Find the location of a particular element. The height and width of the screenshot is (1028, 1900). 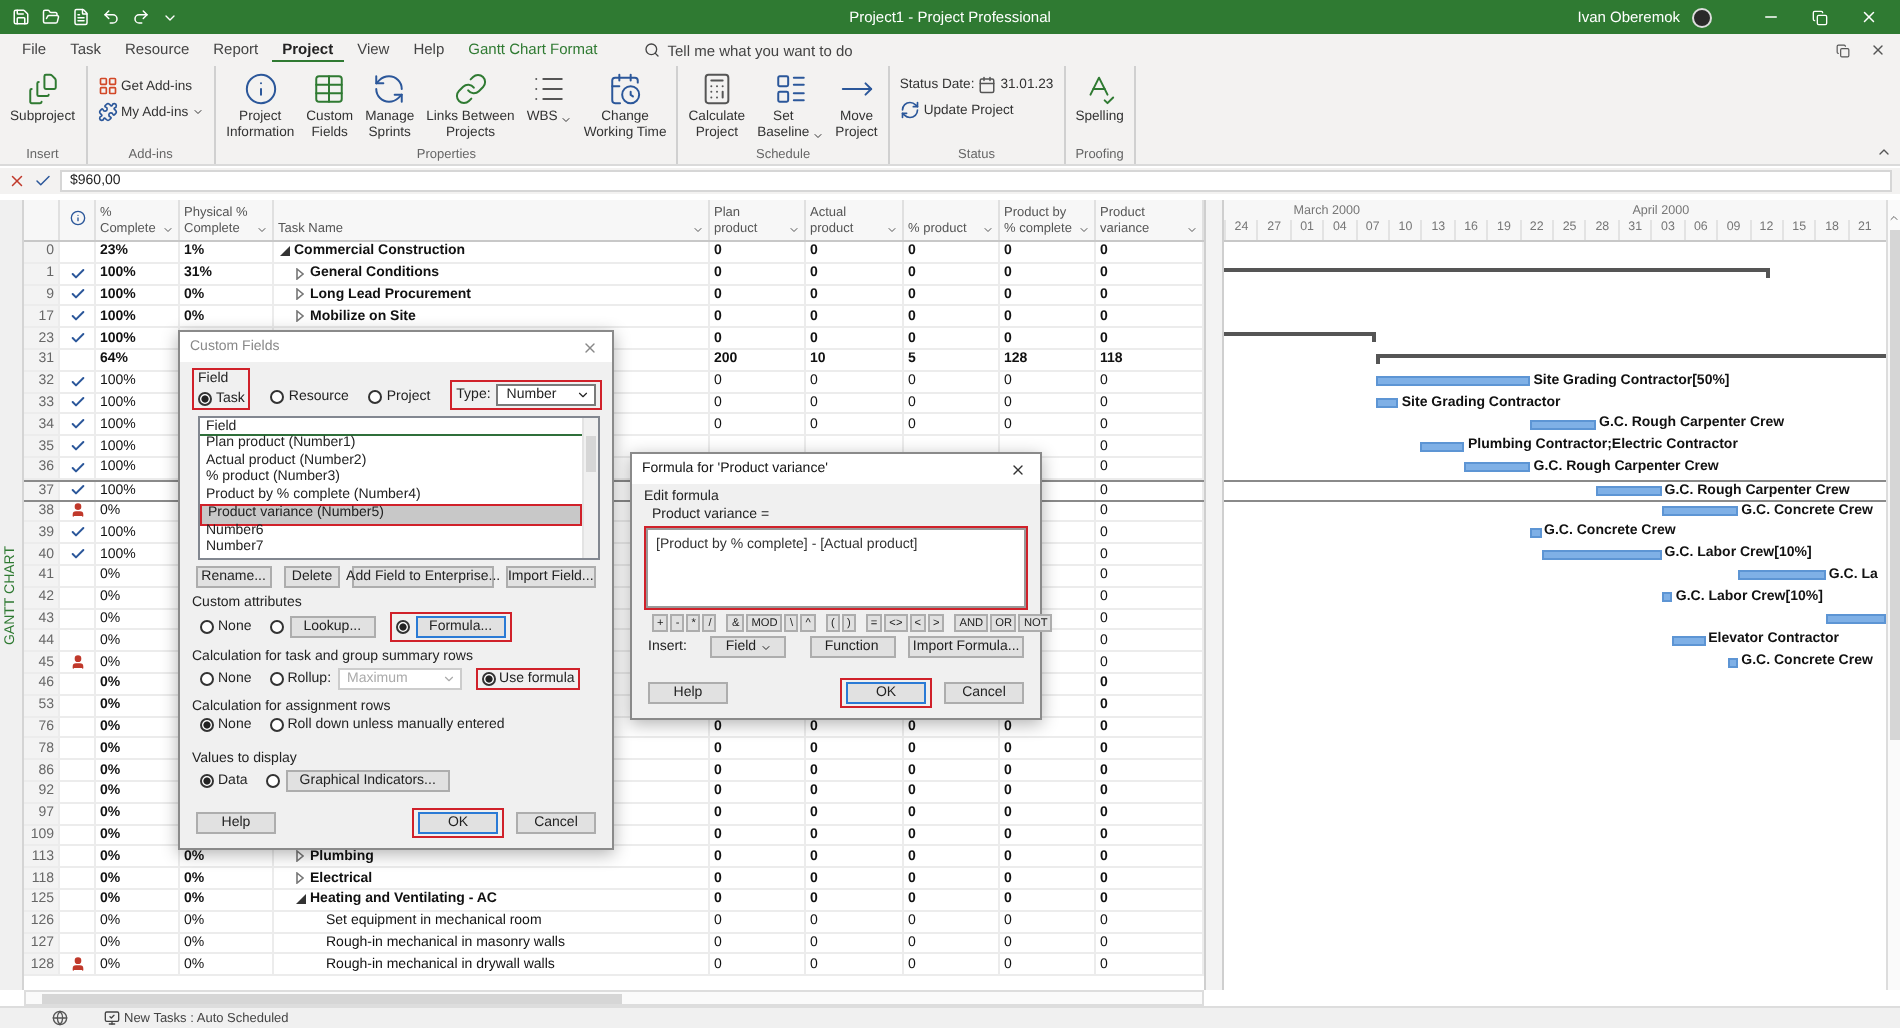

calendar-clock-icon is located at coordinates (625, 89).